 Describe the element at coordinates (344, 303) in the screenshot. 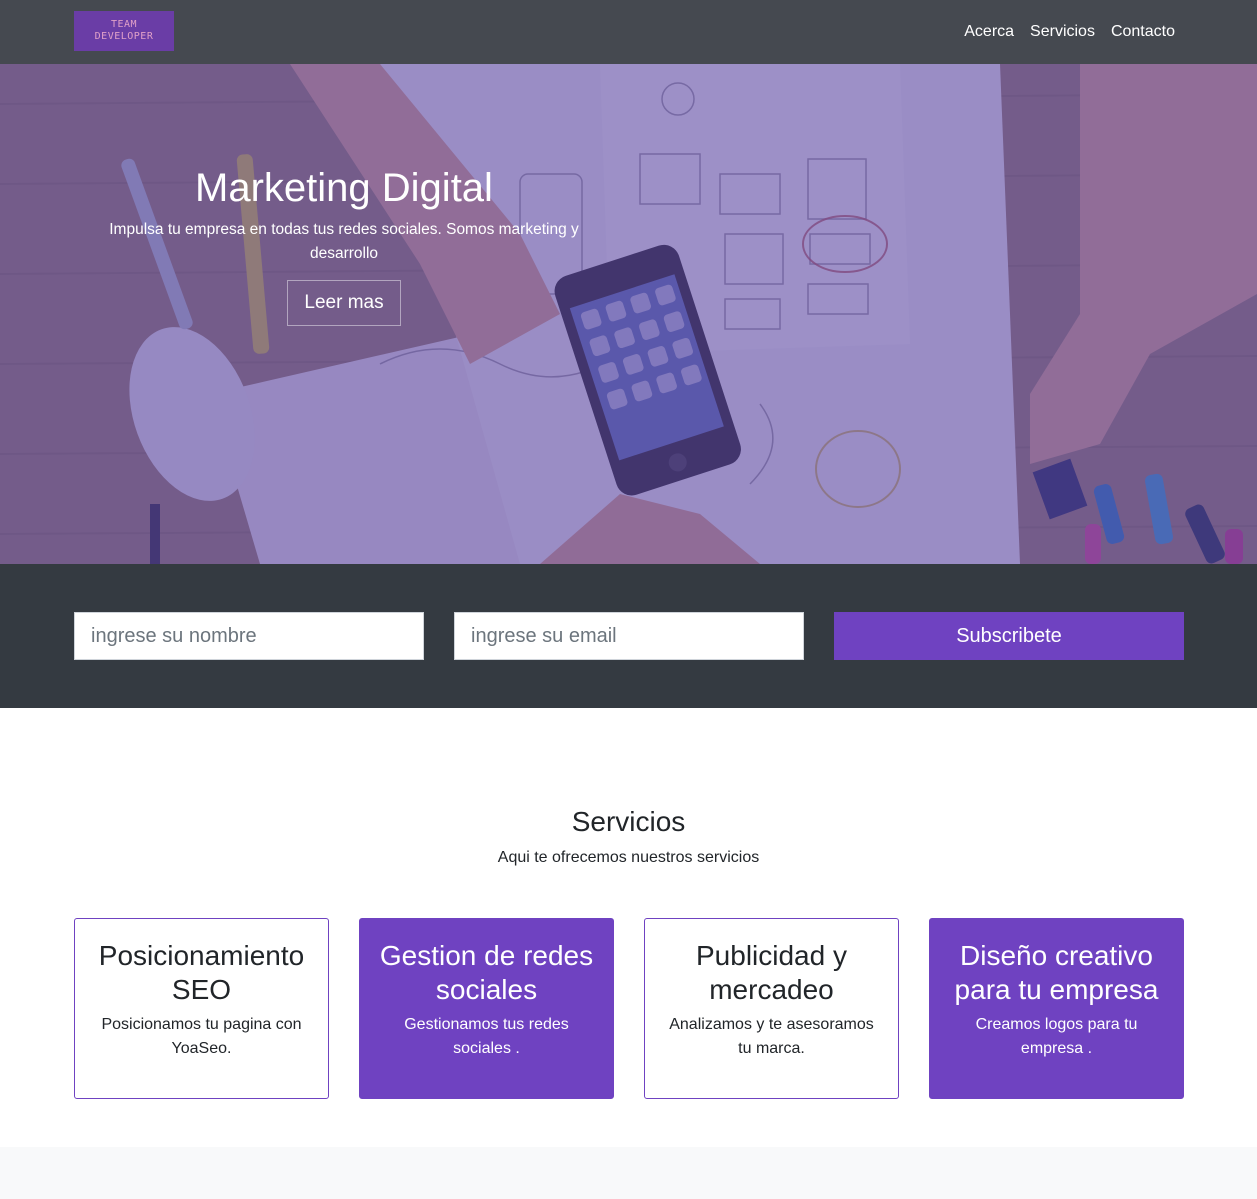

I see `read-more-button: Leer mas` at that location.